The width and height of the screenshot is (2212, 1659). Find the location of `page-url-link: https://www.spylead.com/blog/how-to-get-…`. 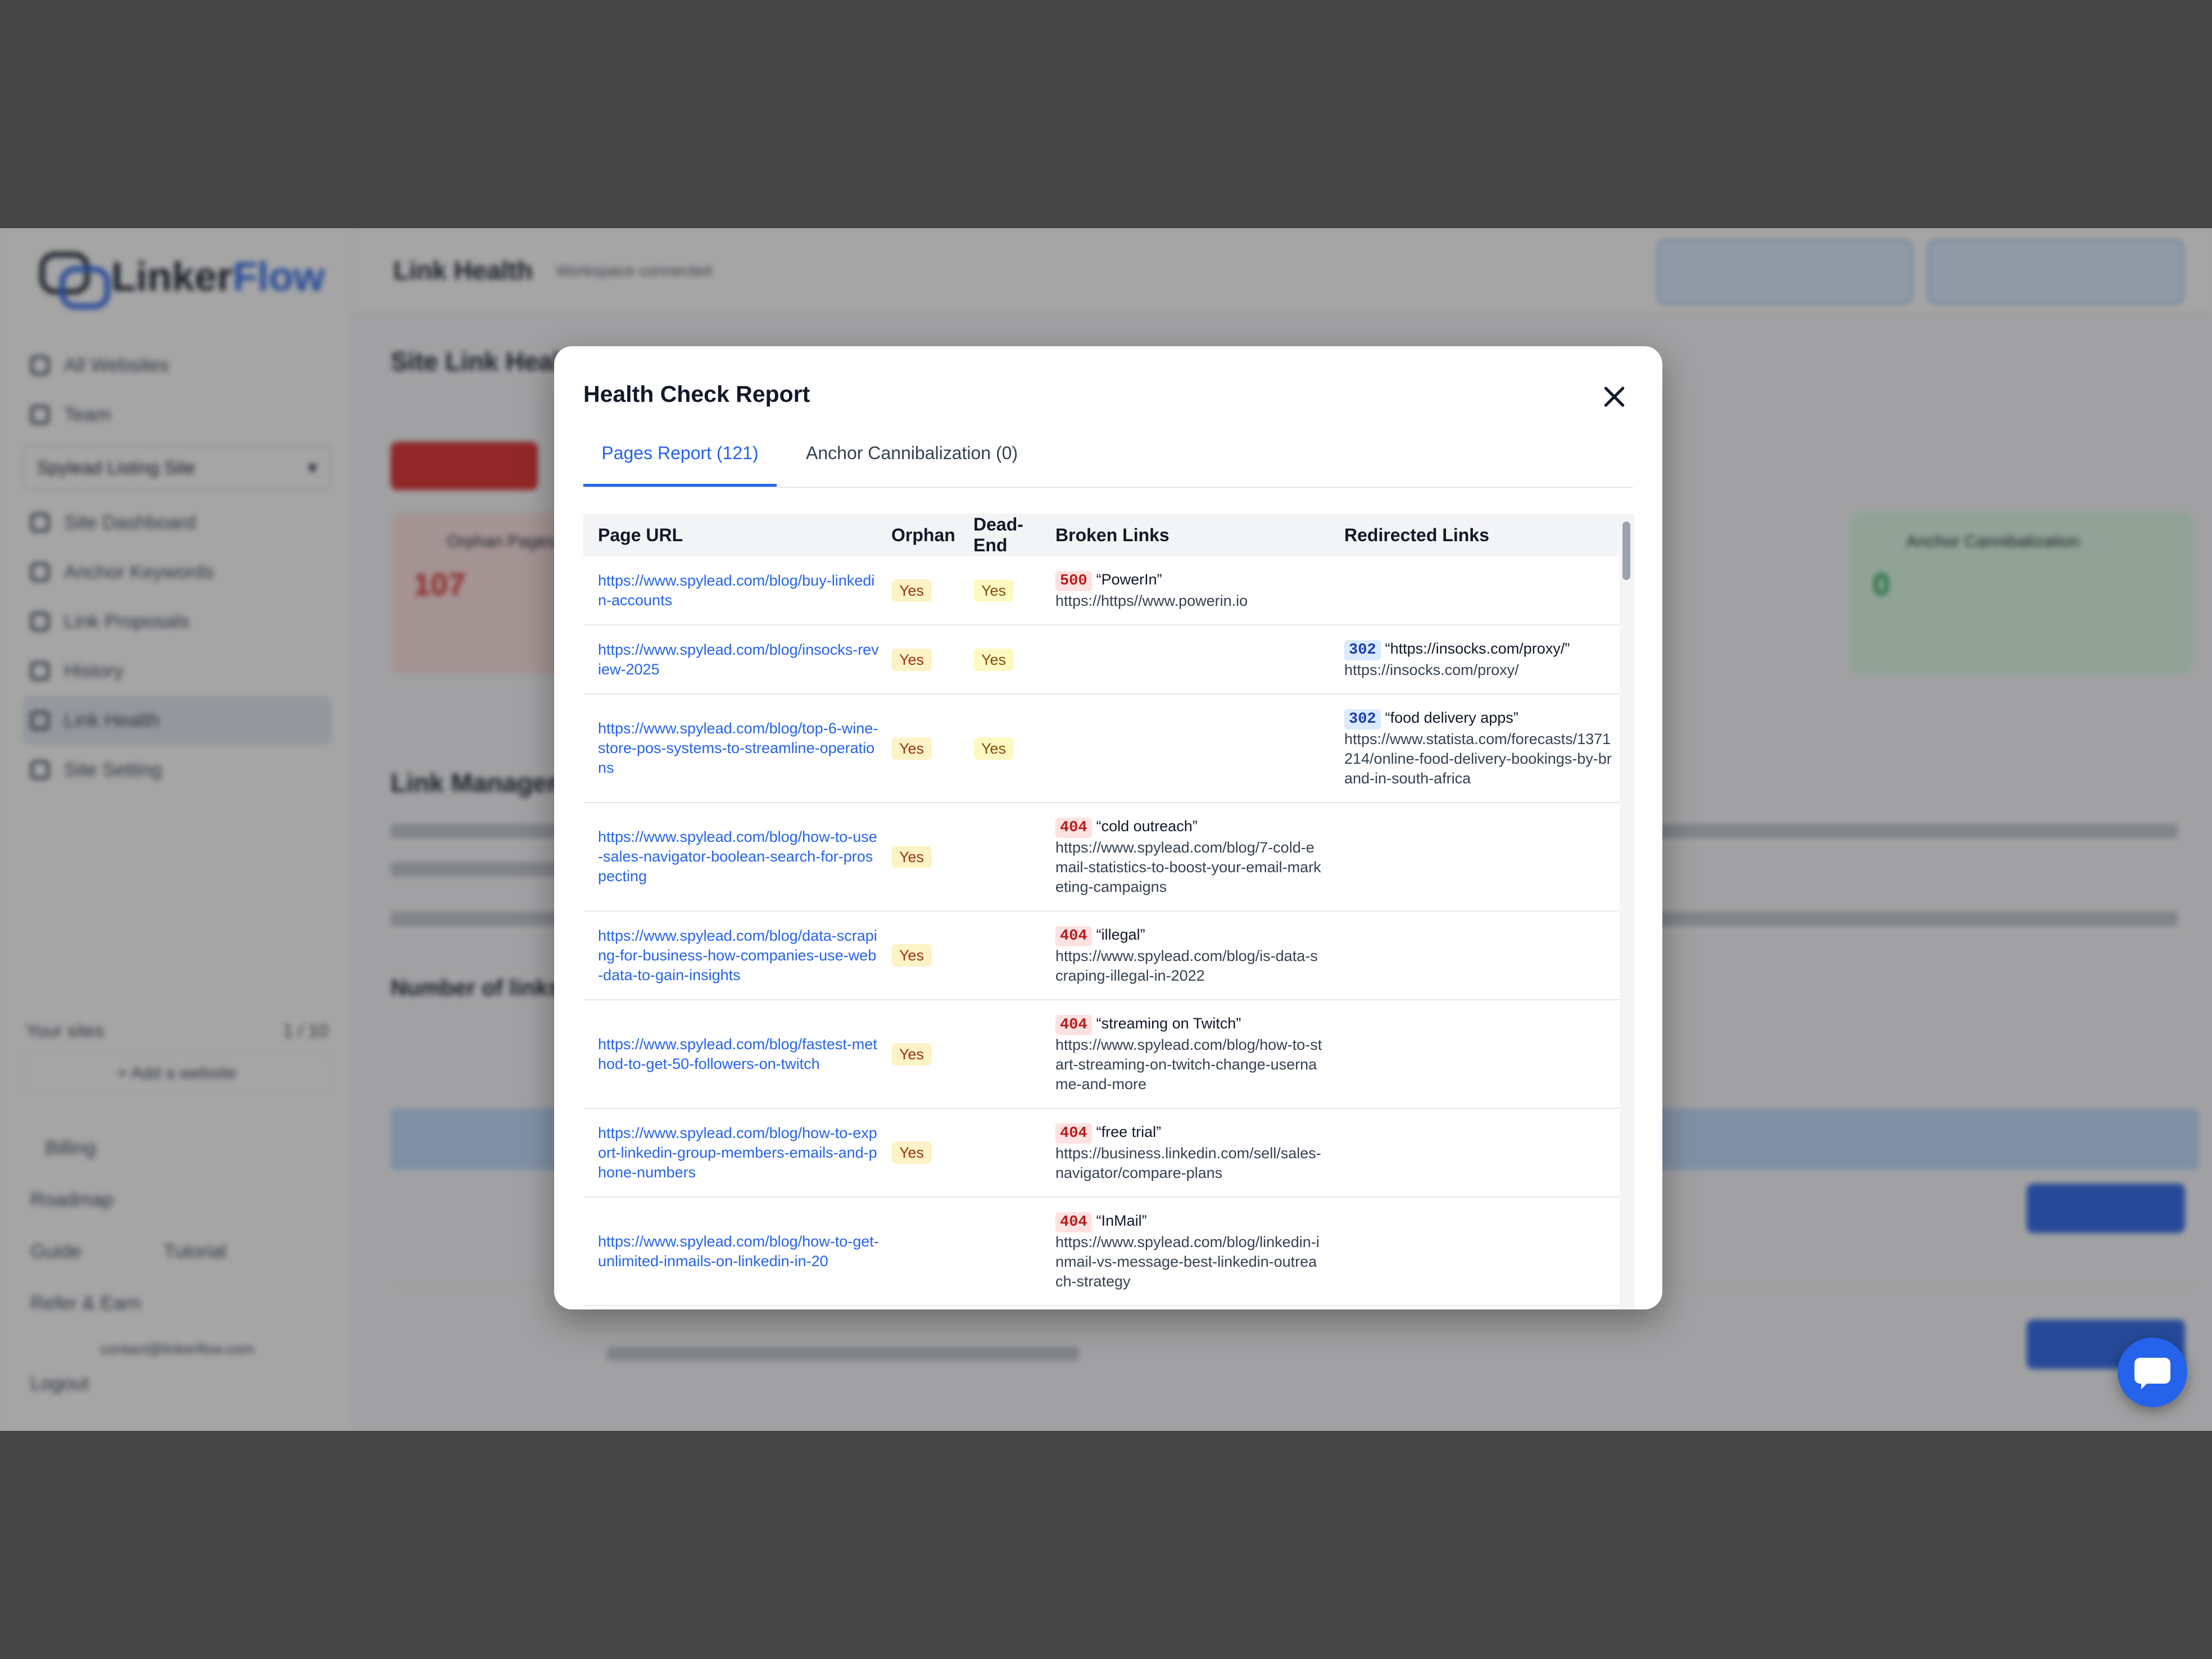

page-url-link: https://www.spylead.com/blog/how-to-get-… is located at coordinates (739, 1252).